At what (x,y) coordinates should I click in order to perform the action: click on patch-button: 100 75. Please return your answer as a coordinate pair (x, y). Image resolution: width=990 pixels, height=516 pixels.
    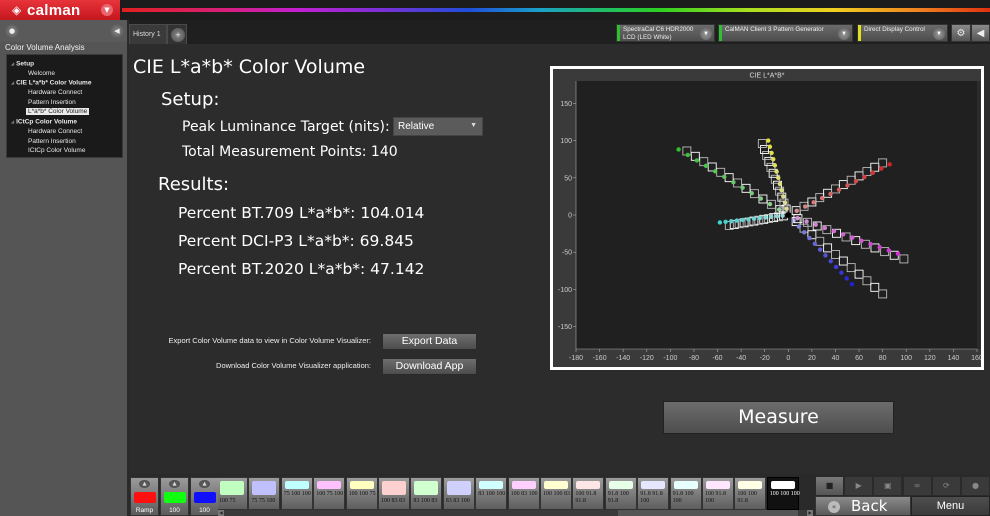
    Looking at the image, I should click on (233, 493).